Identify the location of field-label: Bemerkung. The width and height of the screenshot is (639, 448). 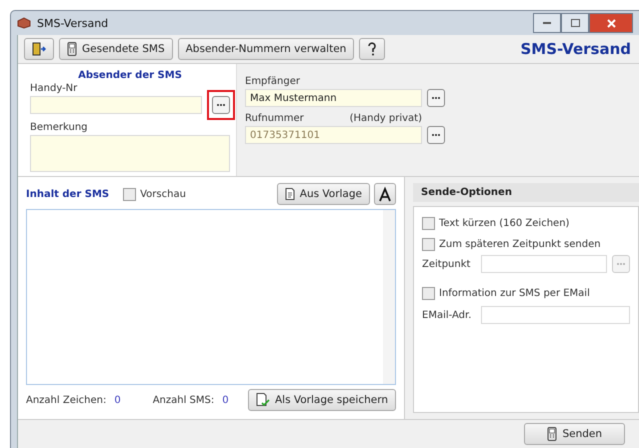
(59, 127).